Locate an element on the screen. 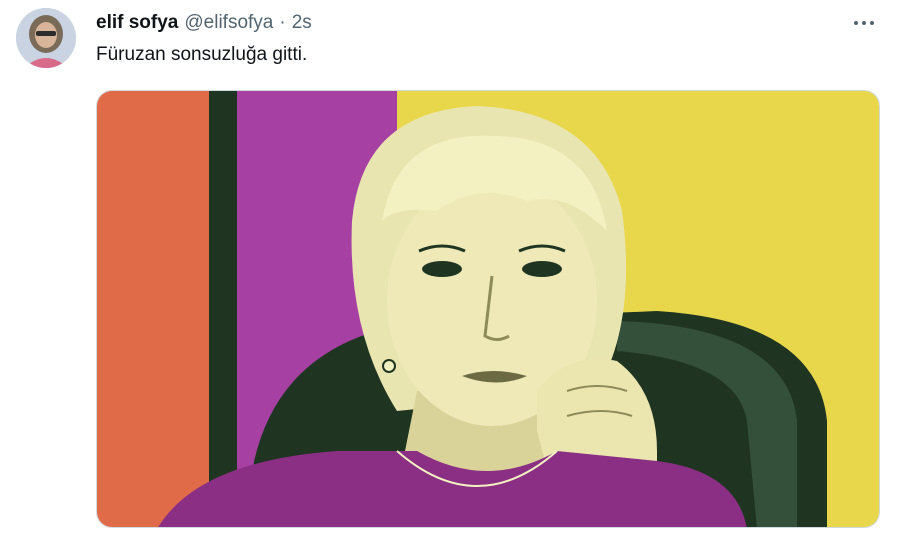 The image size is (900, 548). tweet-header: elif sofya @elifsofya · 2s is located at coordinates (204, 23).